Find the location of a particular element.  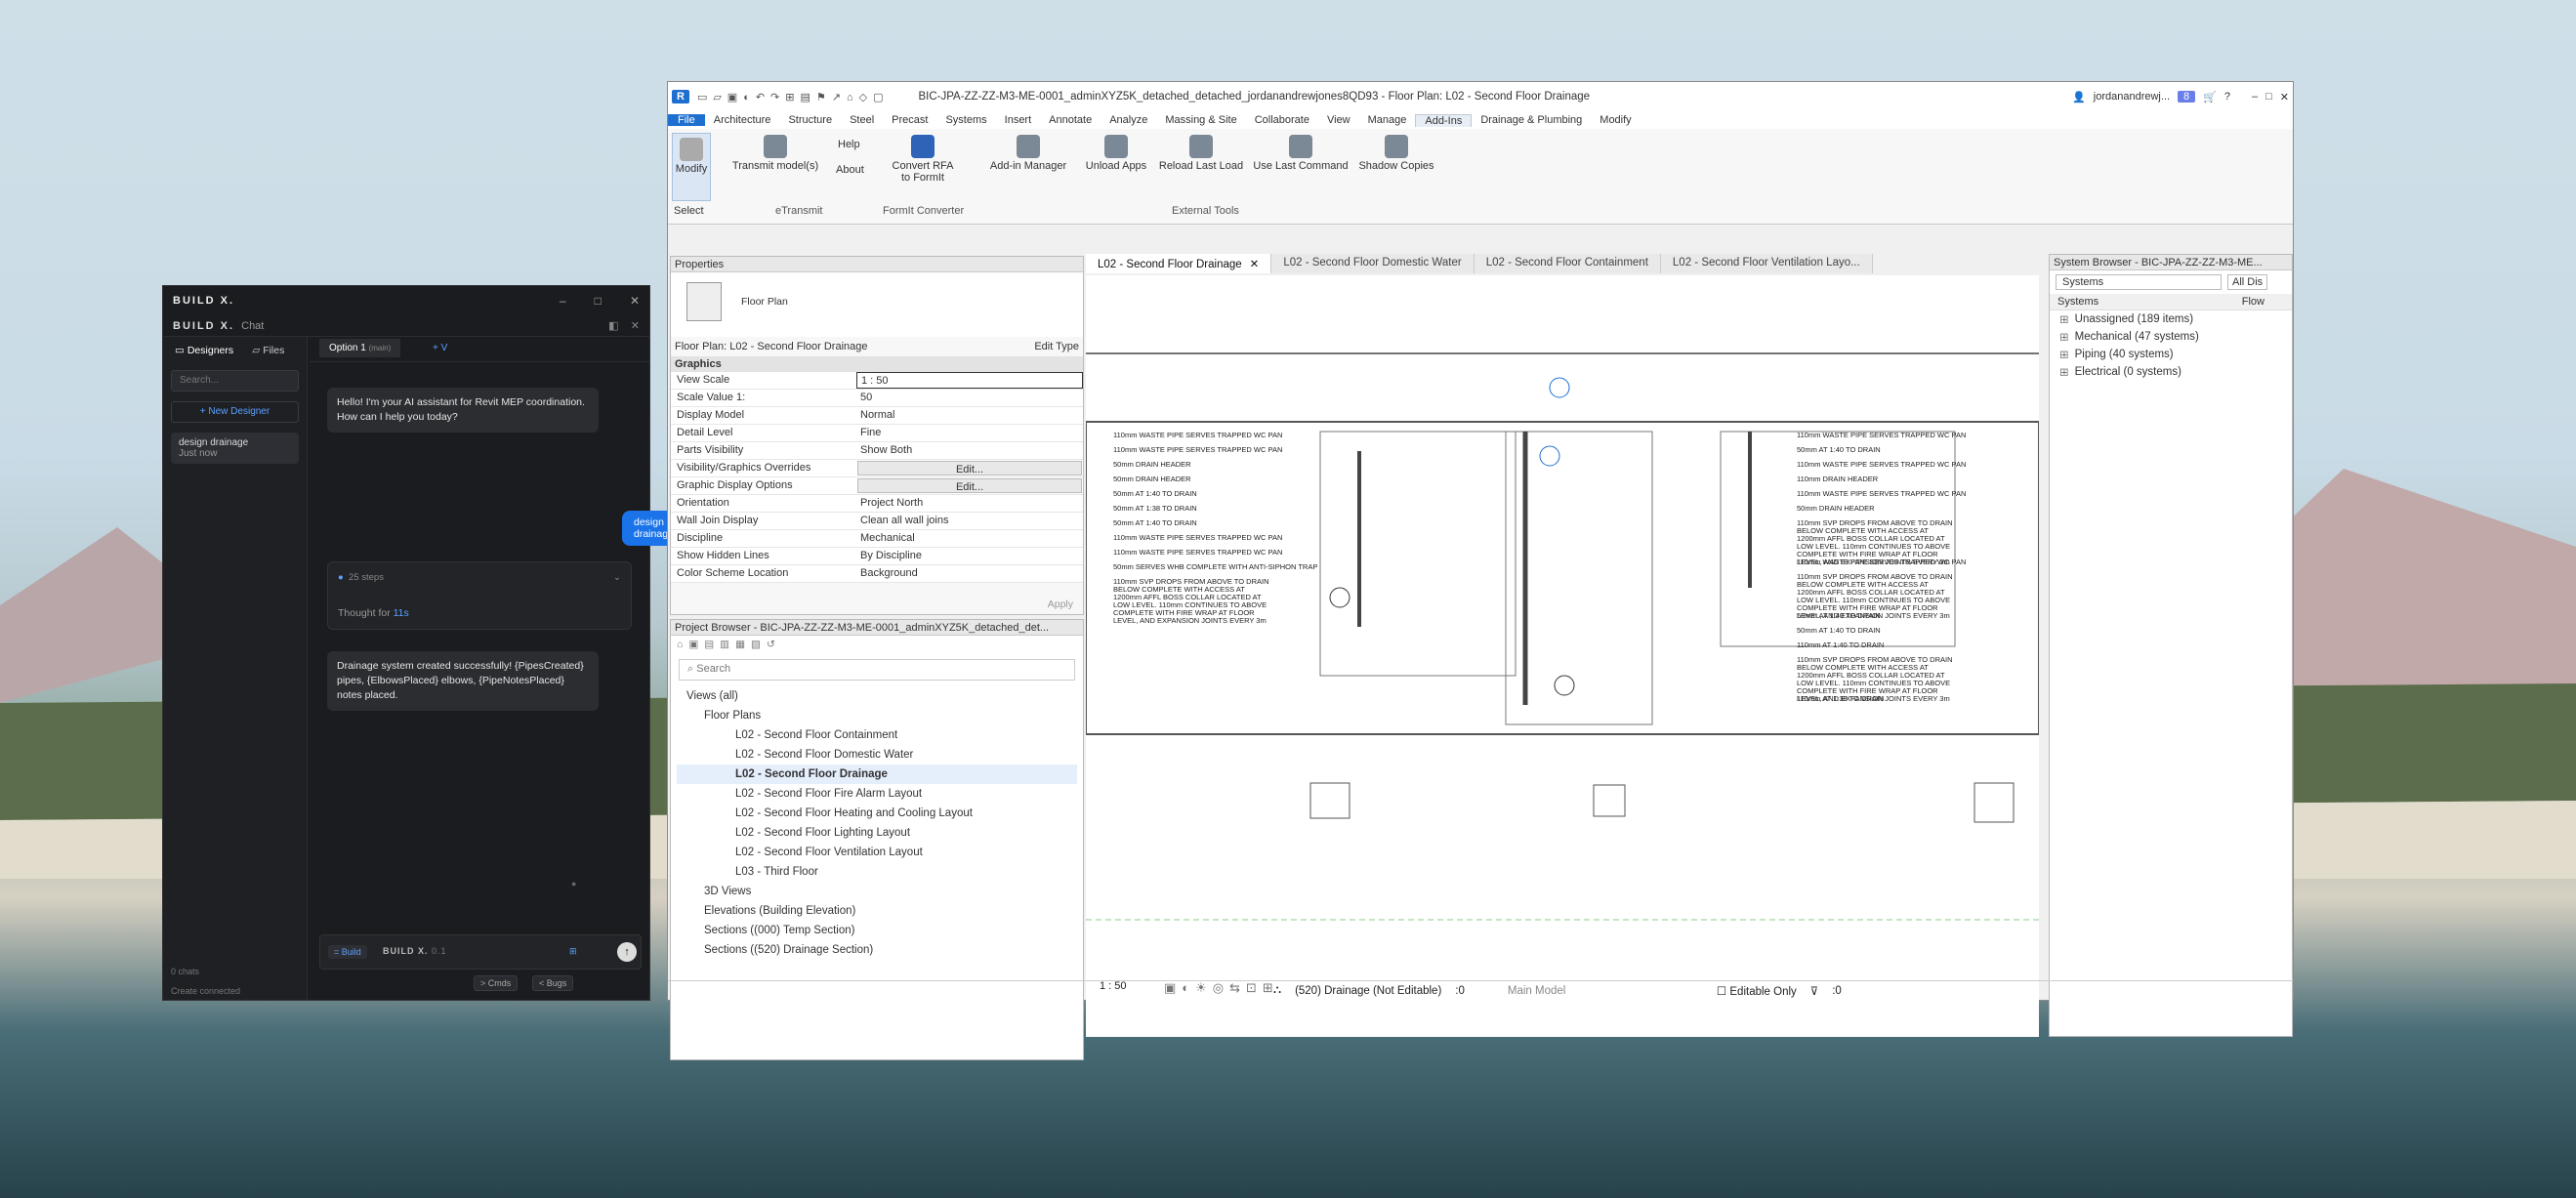

ribbon-tab-manage: Manage is located at coordinates (1387, 120).